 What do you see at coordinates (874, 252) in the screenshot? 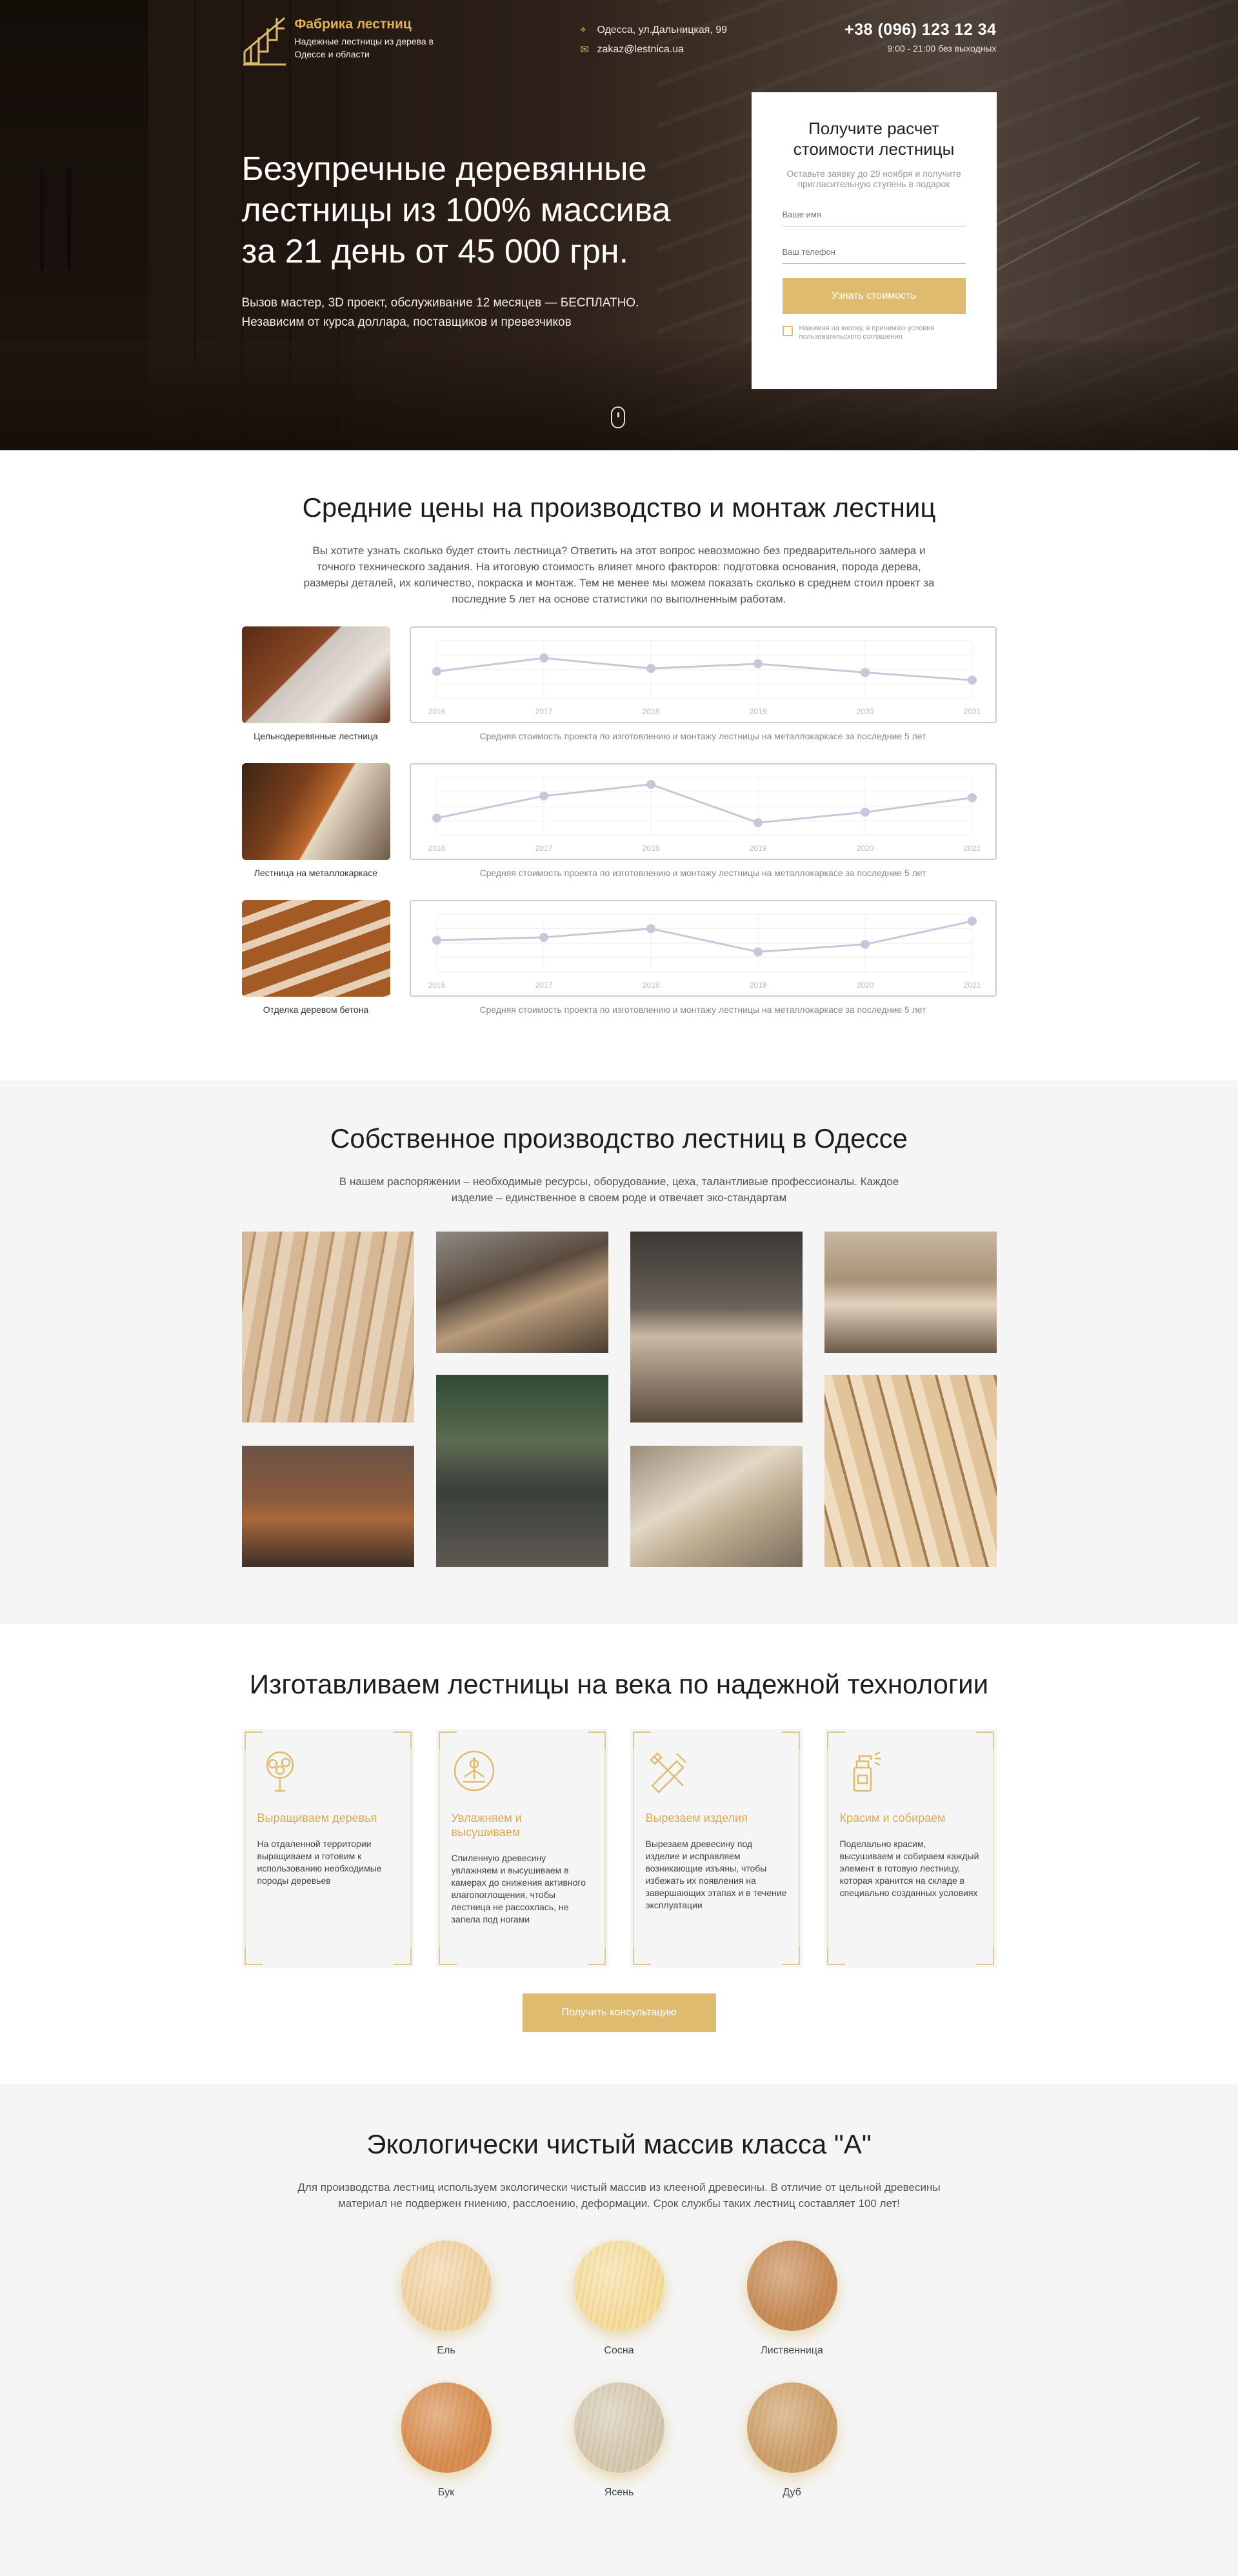
I see `phone-input` at bounding box center [874, 252].